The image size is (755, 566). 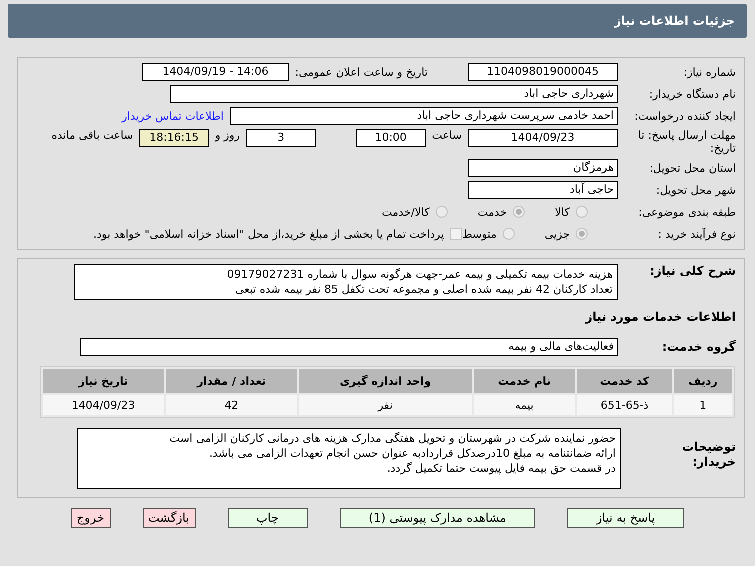 What do you see at coordinates (438, 518) in the screenshot?
I see `action-button: مشاهده مدارک پیوستی (1)` at bounding box center [438, 518].